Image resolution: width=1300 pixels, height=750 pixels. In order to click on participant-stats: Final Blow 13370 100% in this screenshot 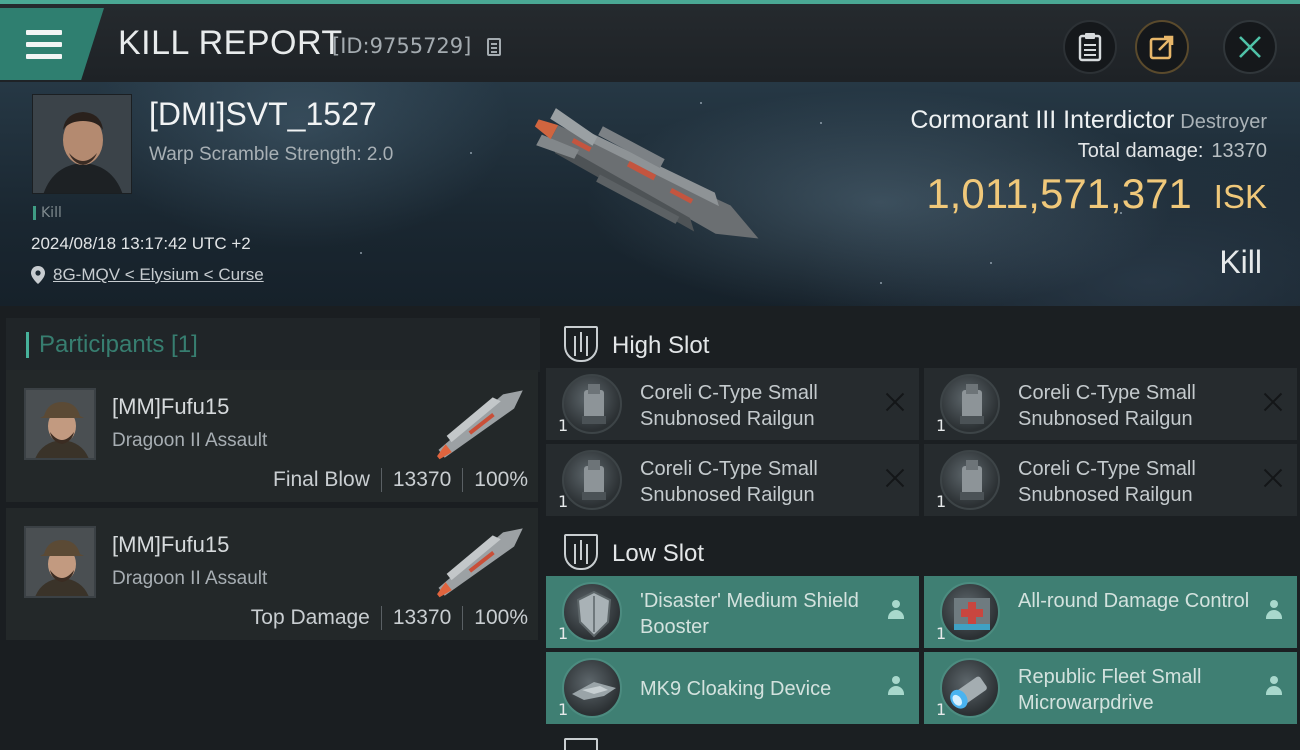, I will do `click(400, 480)`.